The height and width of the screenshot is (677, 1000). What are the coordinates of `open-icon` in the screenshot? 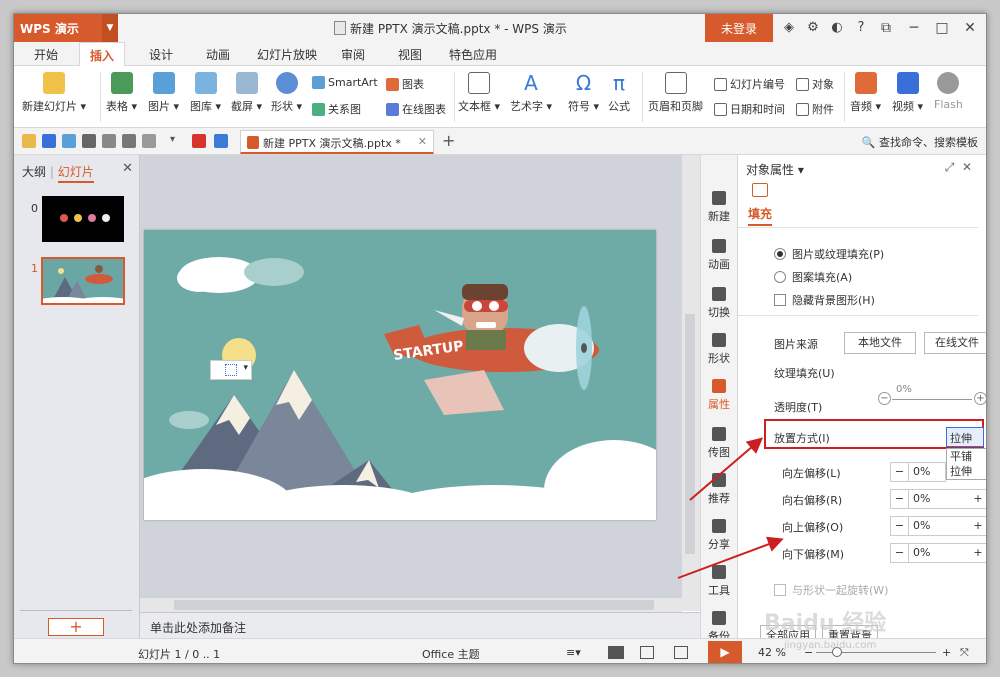 It's located at (29, 141).